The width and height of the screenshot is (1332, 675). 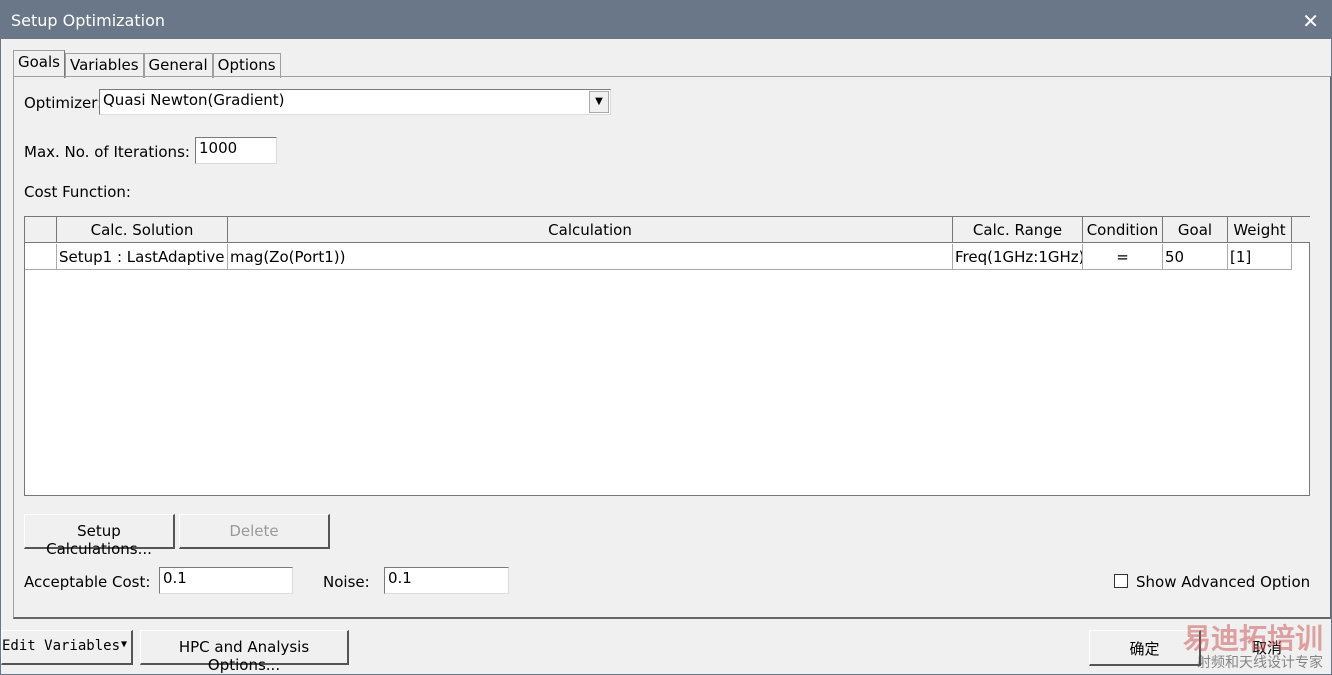 What do you see at coordinates (142, 257) in the screenshot?
I see `cell-calc-solution: Setup1 : LastAdaptive` at bounding box center [142, 257].